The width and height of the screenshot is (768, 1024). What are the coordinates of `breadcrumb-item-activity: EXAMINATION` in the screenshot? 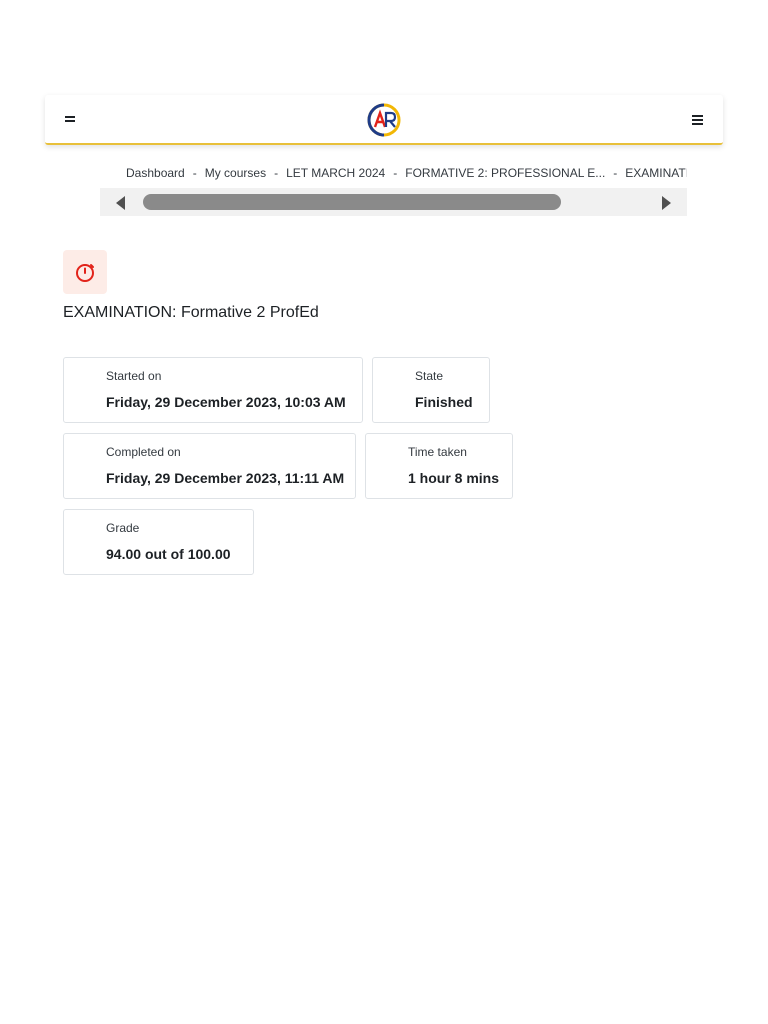 It's located at (656, 173).